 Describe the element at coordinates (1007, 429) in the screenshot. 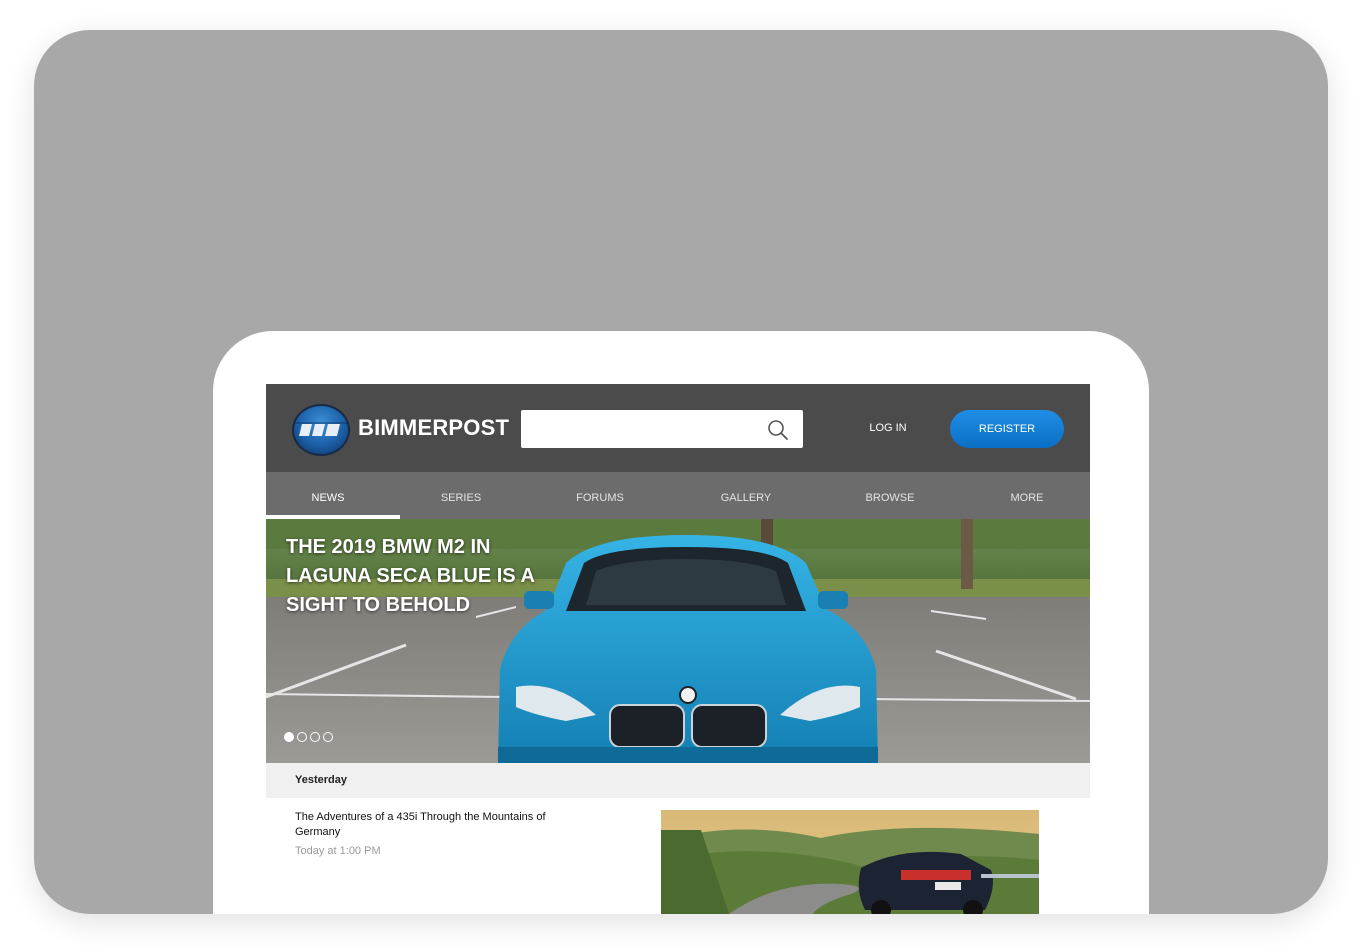

I see `register-button: REGISTER` at that location.